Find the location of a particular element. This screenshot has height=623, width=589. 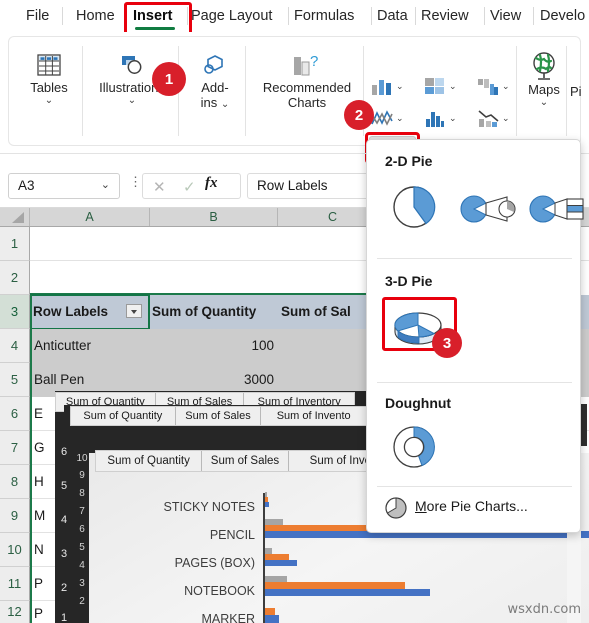

hierarchy-chart-button: ⌄ is located at coordinates (440, 86).